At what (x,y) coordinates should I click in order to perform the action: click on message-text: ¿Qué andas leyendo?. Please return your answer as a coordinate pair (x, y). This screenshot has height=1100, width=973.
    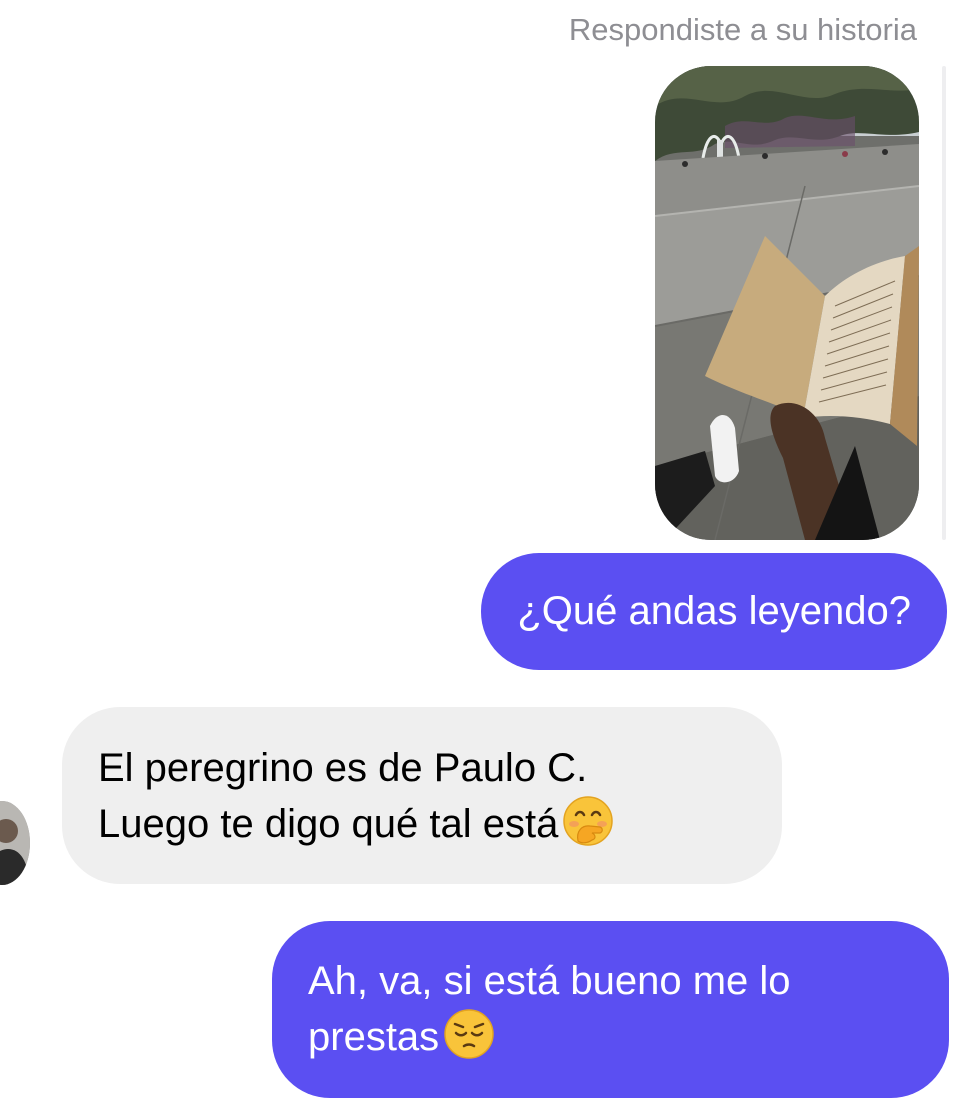
    Looking at the image, I should click on (714, 611).